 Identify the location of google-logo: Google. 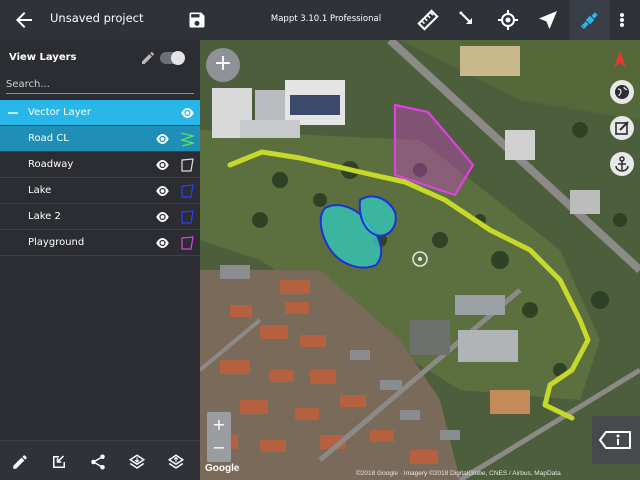
(222, 468).